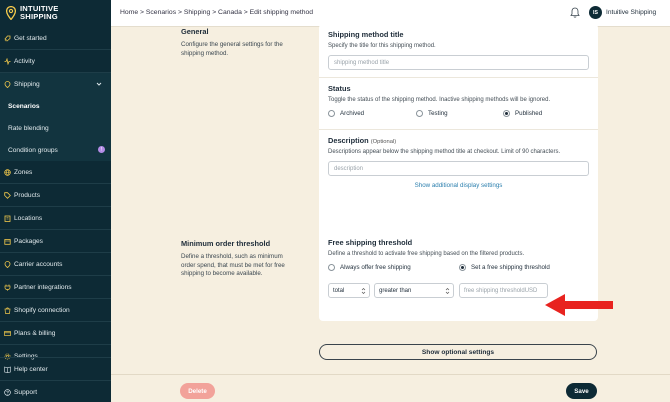  I want to click on sidebar-item-shopify-connection: Shopify connection, so click(55, 310).